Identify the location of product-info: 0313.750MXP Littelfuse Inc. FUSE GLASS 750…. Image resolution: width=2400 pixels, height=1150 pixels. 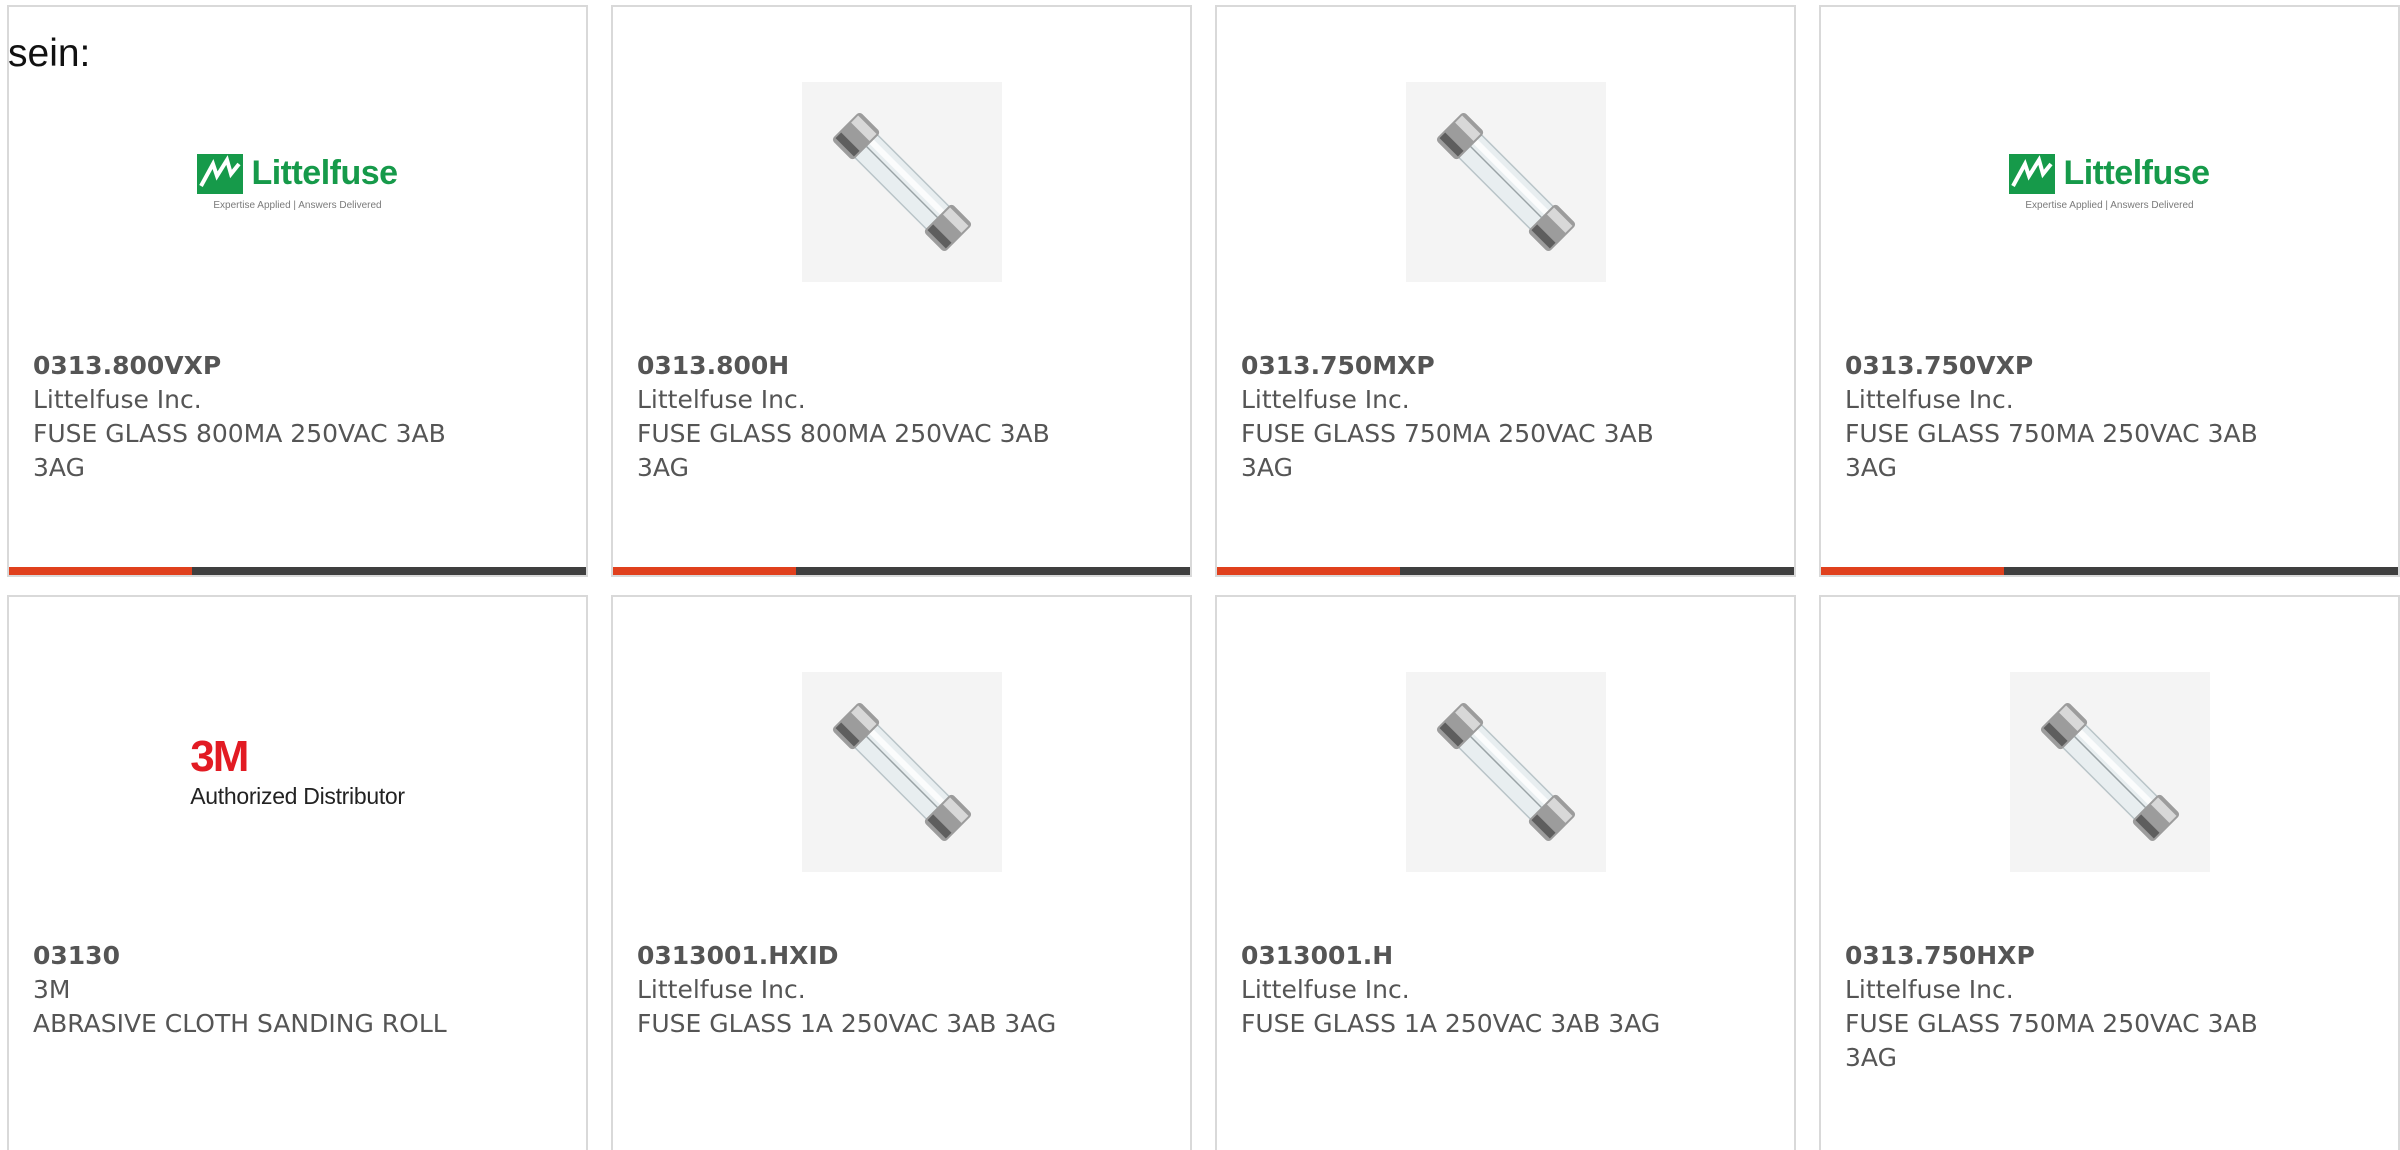
(1456, 417).